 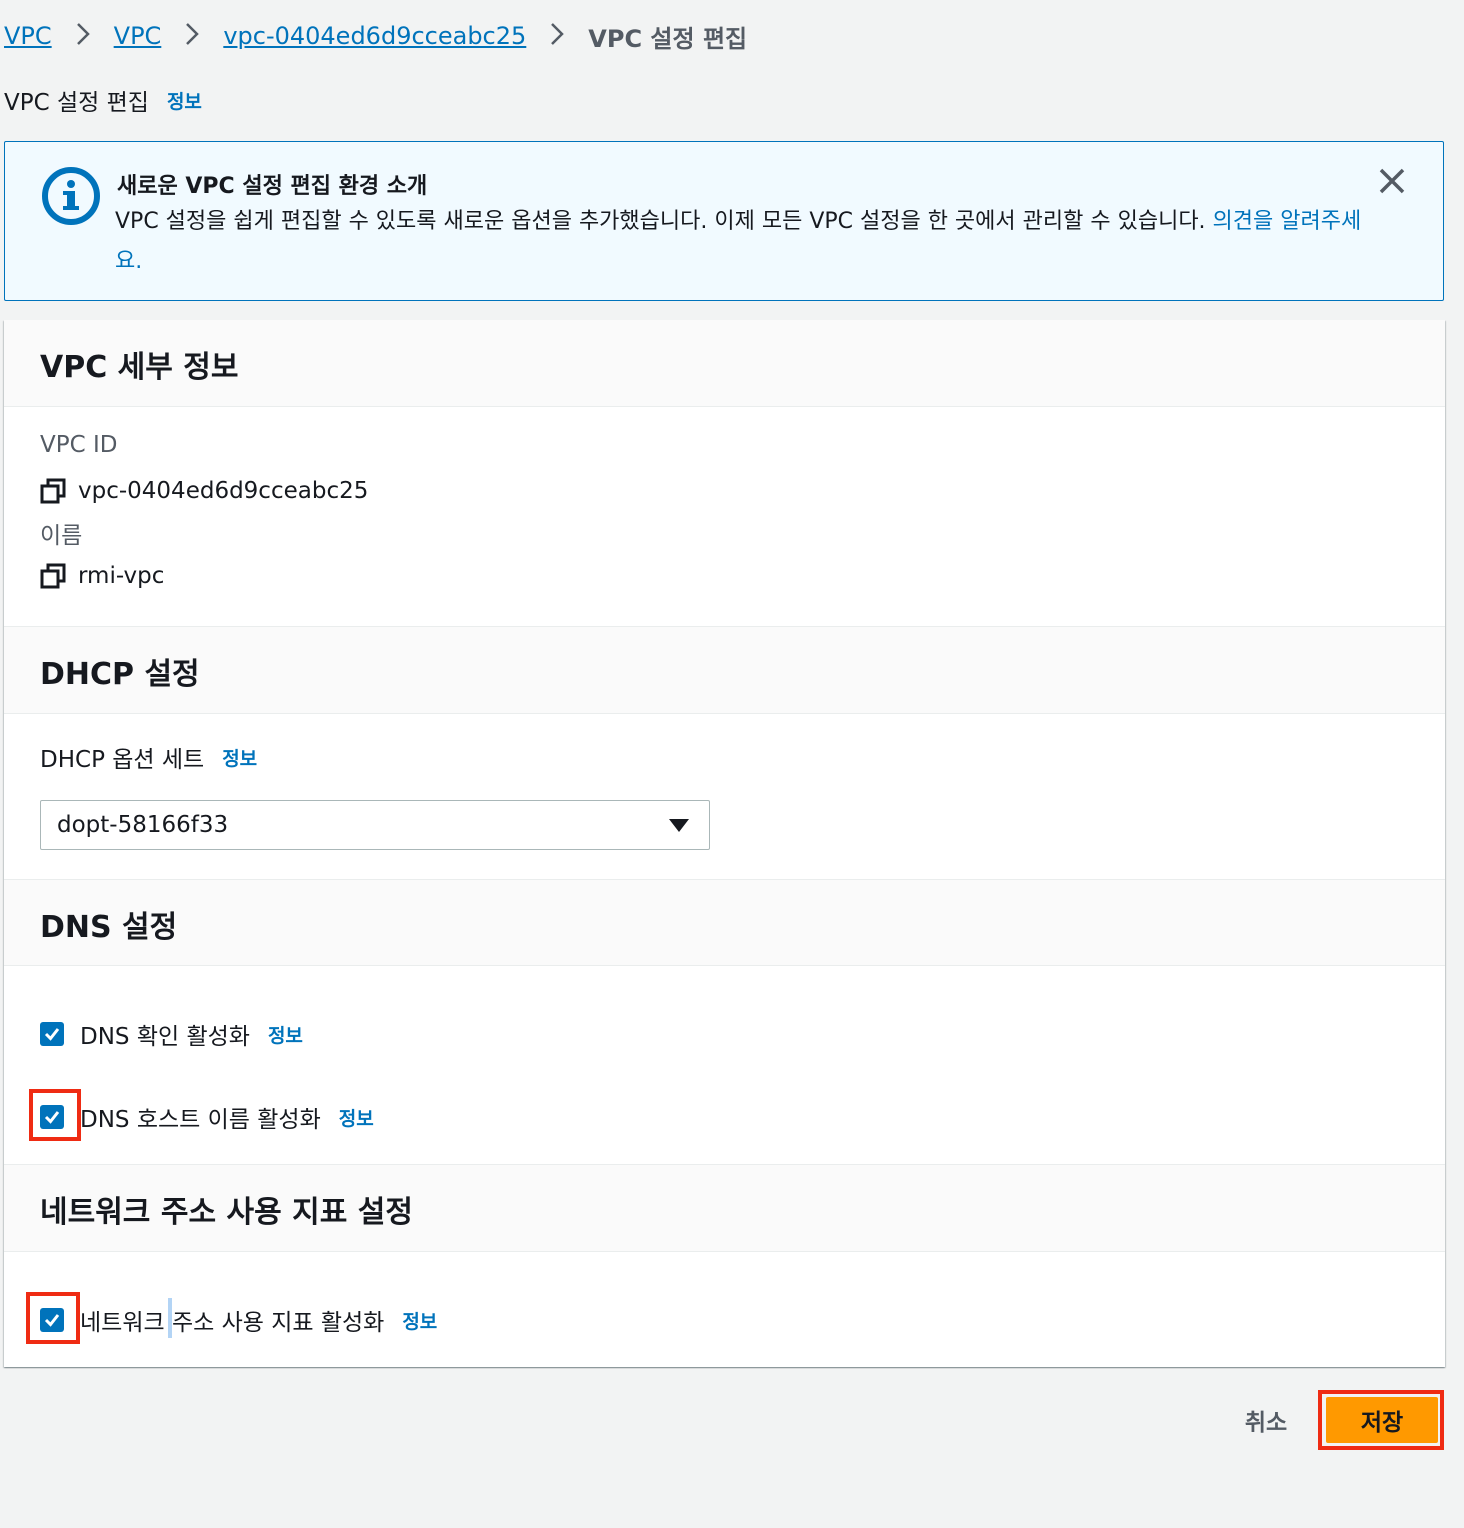 What do you see at coordinates (122, 760) in the screenshot?
I see `dhcp-options-label: DHCP 옵션 세트` at bounding box center [122, 760].